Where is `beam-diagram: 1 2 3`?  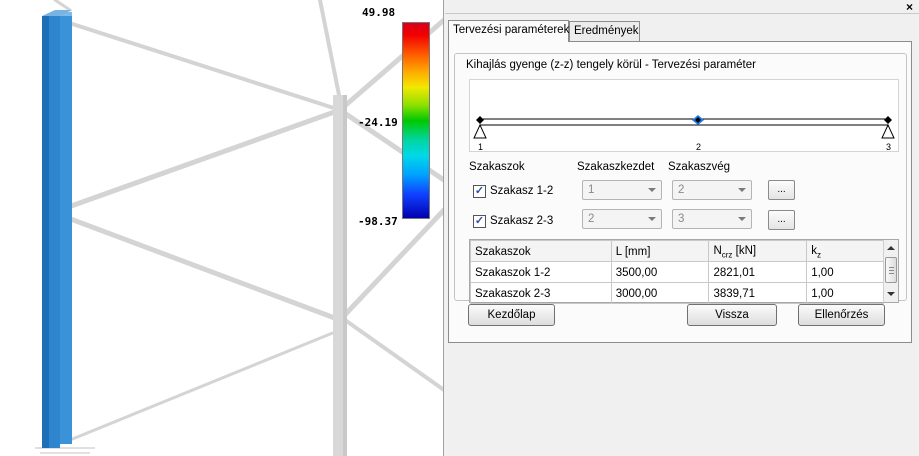 beam-diagram: 1 2 3 is located at coordinates (684, 115).